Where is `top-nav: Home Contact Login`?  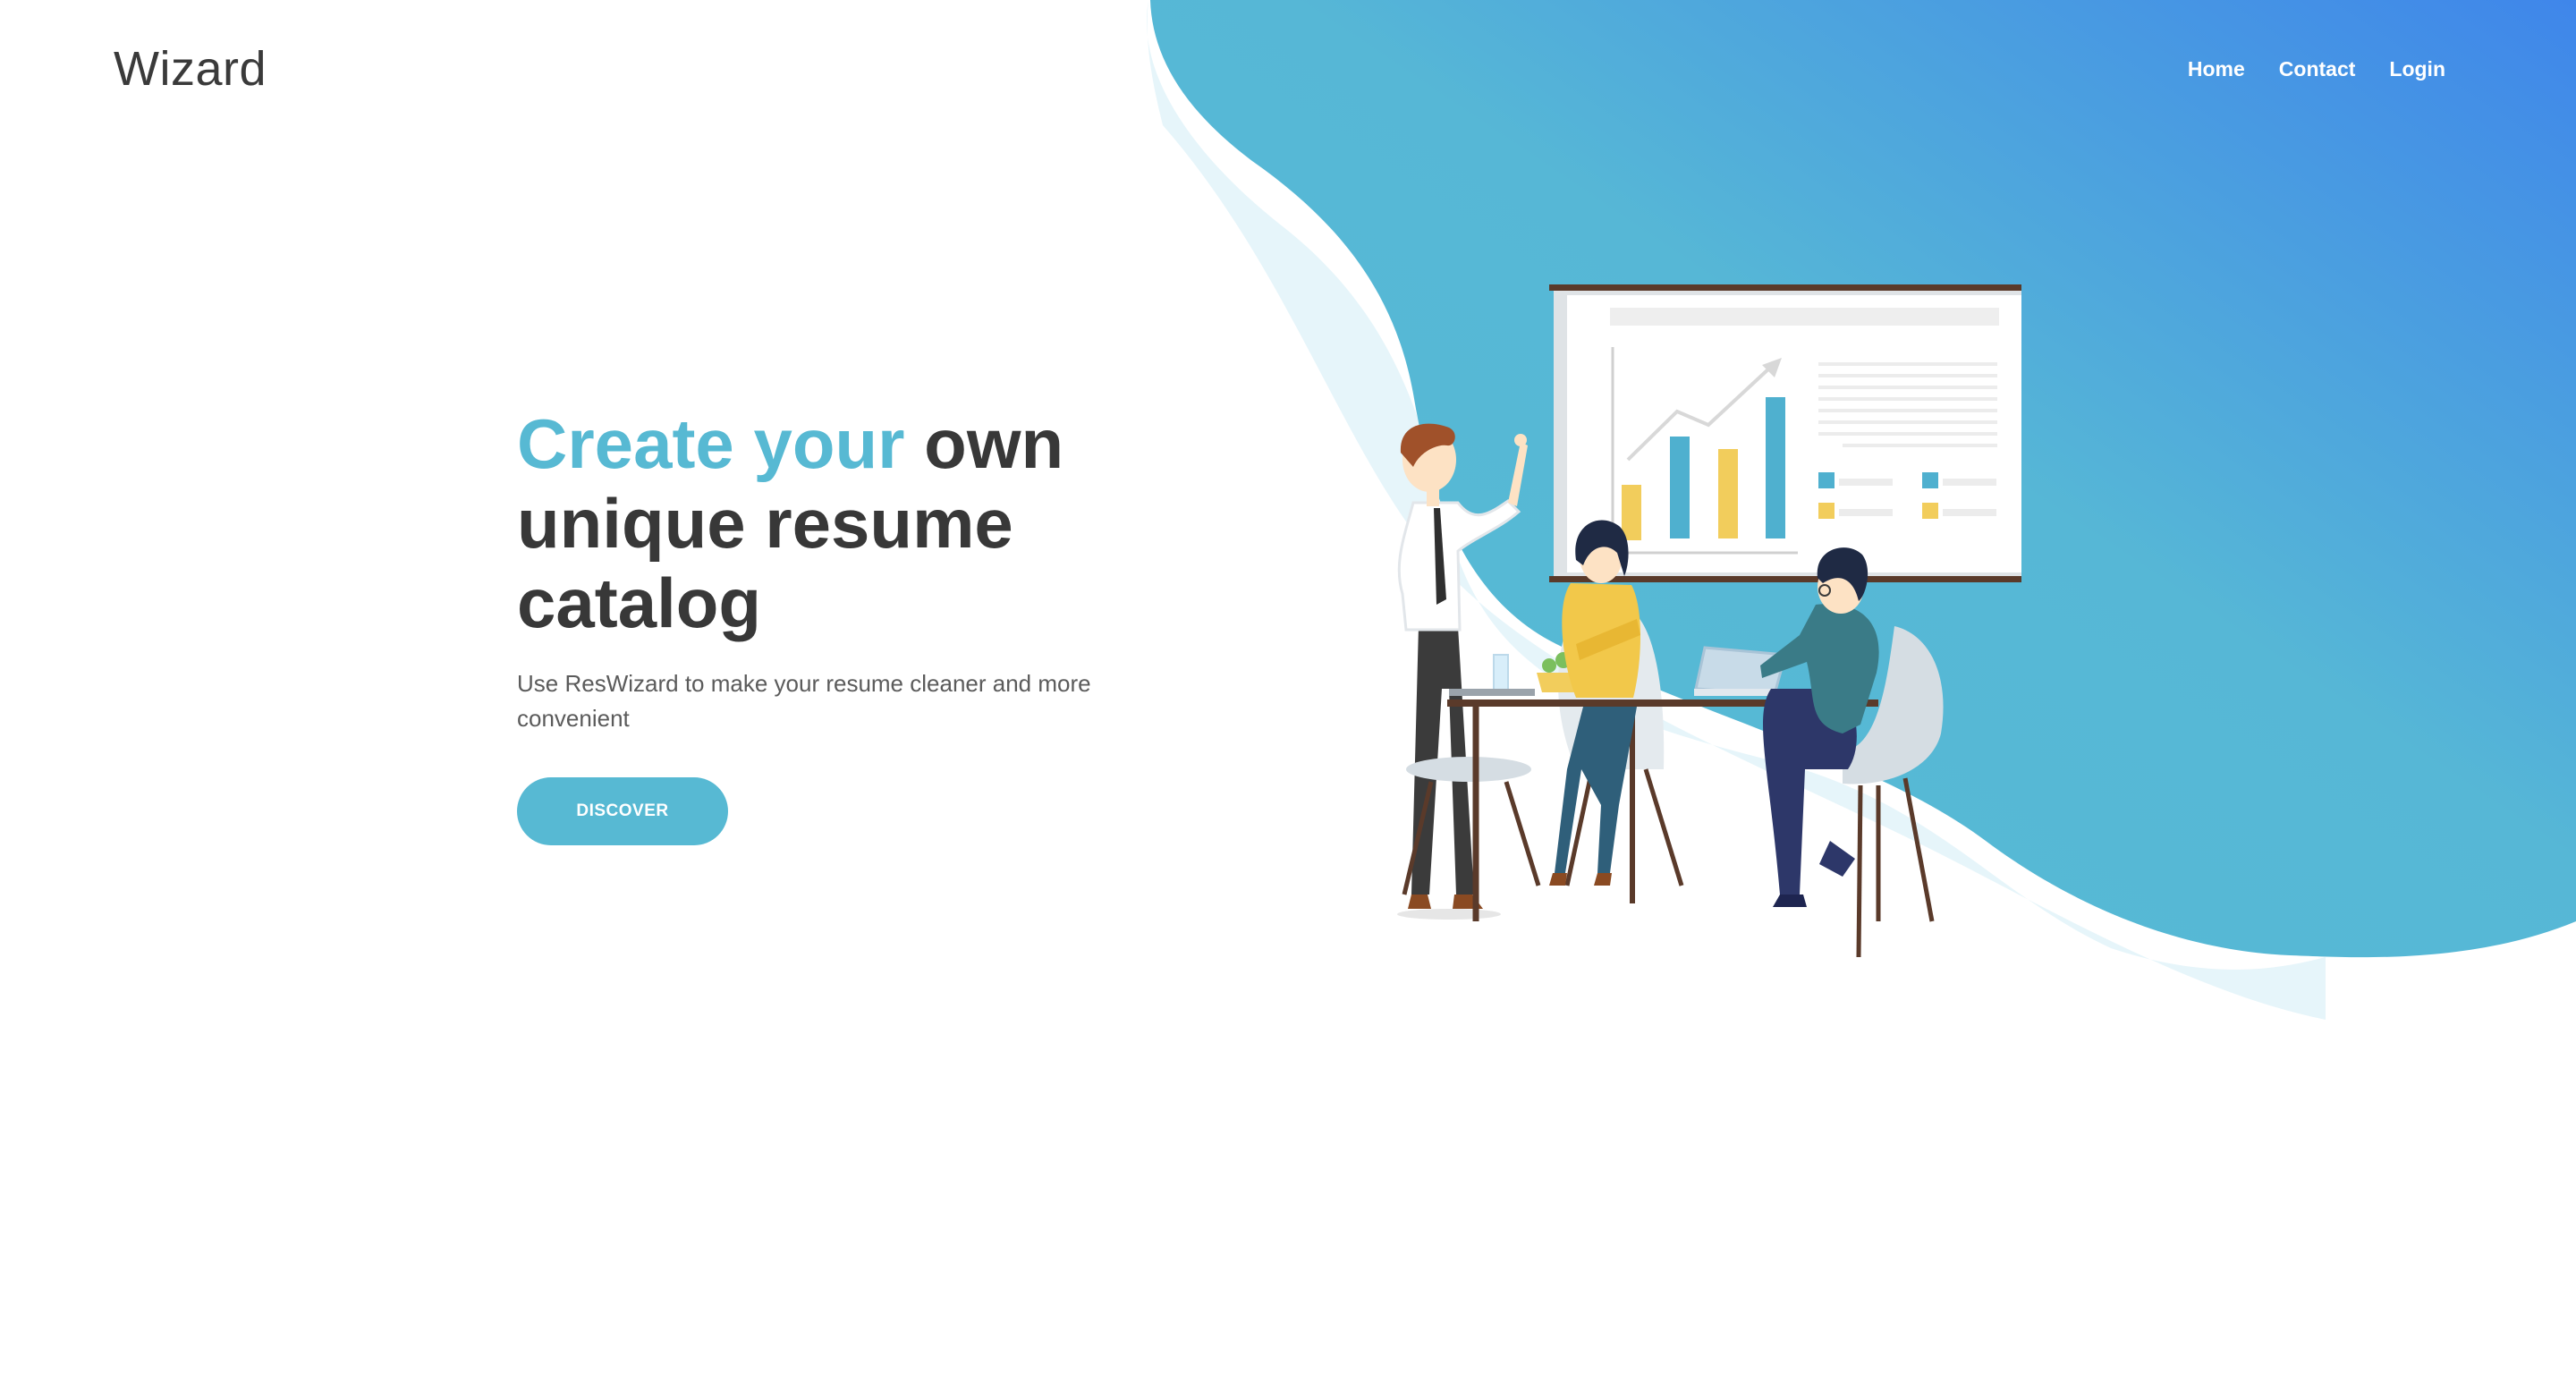
top-nav: Home Contact Login is located at coordinates (2316, 69).